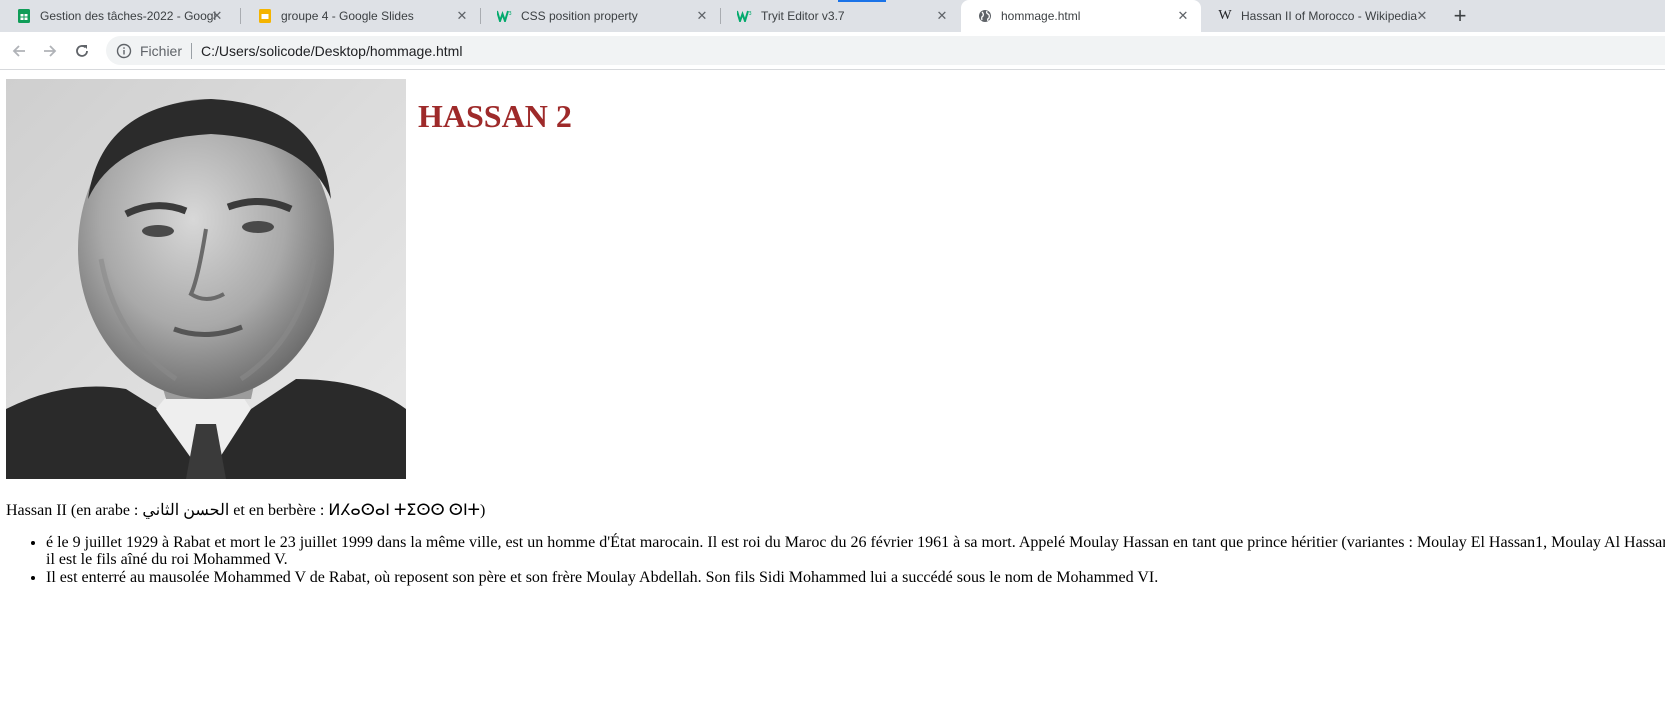 The image size is (1665, 703). Describe the element at coordinates (985, 16) in the screenshot. I see `globe-icon` at that location.